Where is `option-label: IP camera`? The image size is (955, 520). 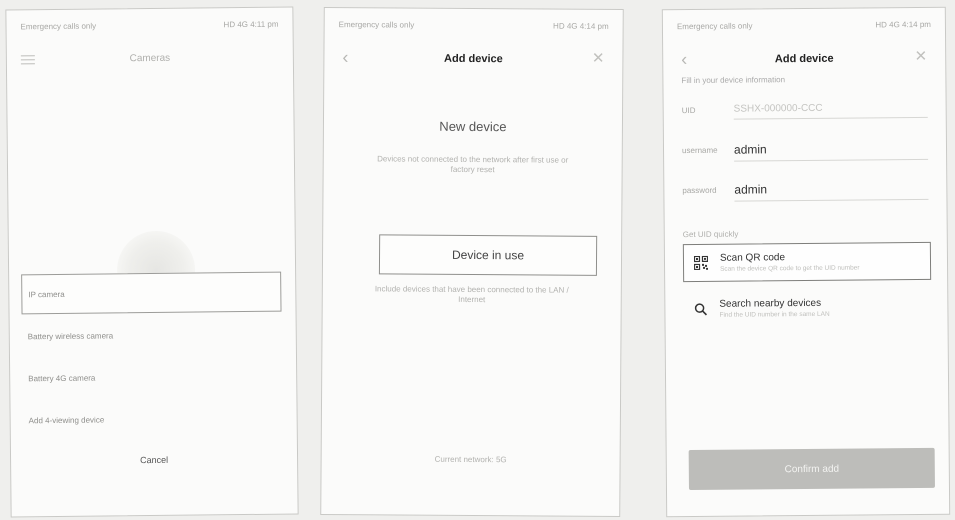 option-label: IP camera is located at coordinates (46, 294).